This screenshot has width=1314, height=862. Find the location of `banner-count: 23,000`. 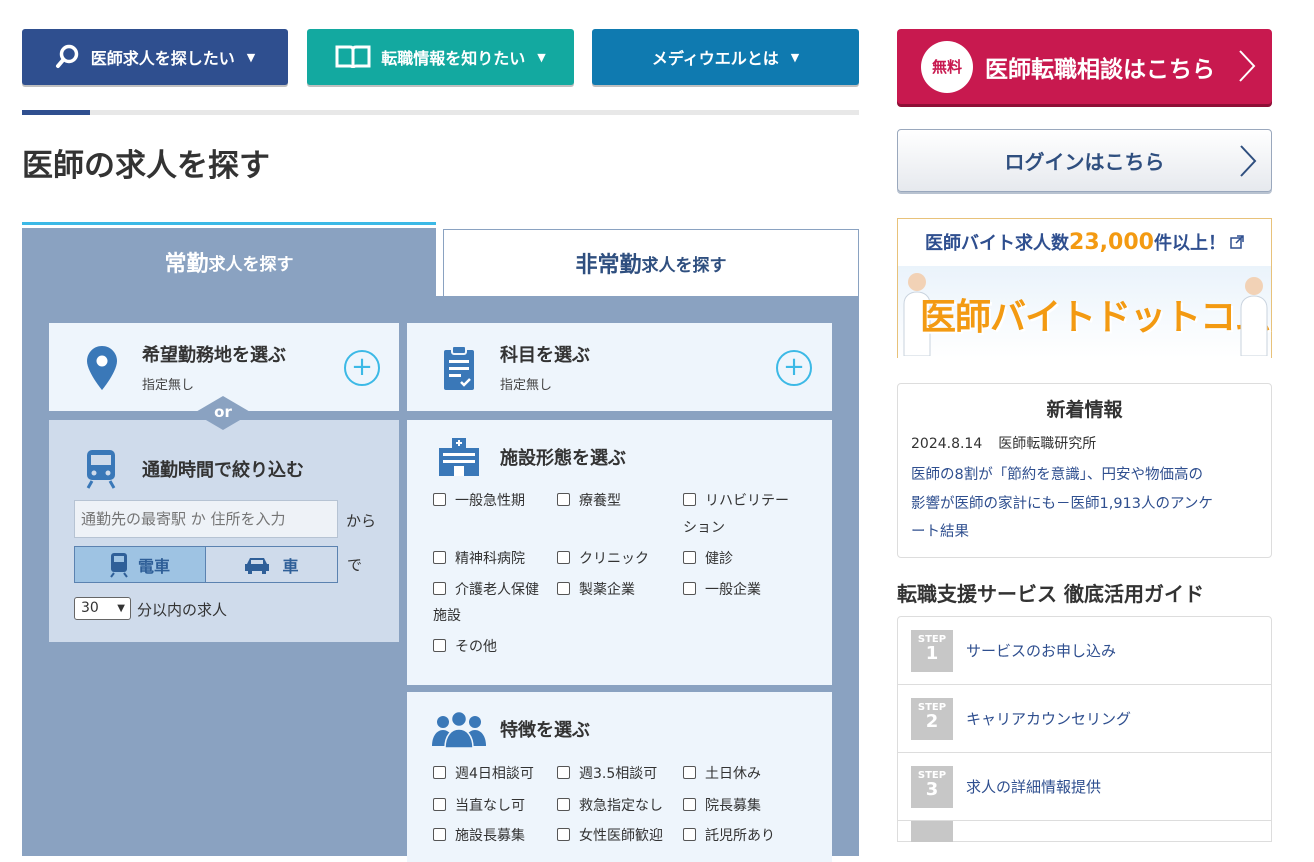

banner-count: 23,000 is located at coordinates (1111, 242).